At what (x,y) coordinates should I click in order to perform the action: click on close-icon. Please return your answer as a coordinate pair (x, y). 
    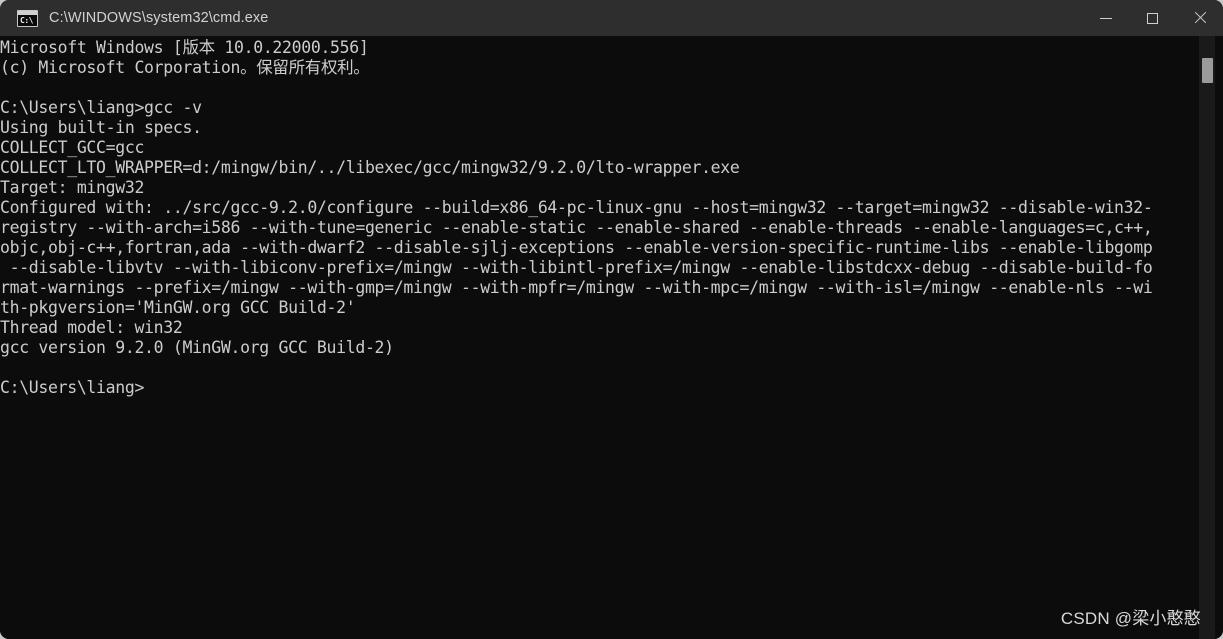
    Looking at the image, I should click on (1200, 18).